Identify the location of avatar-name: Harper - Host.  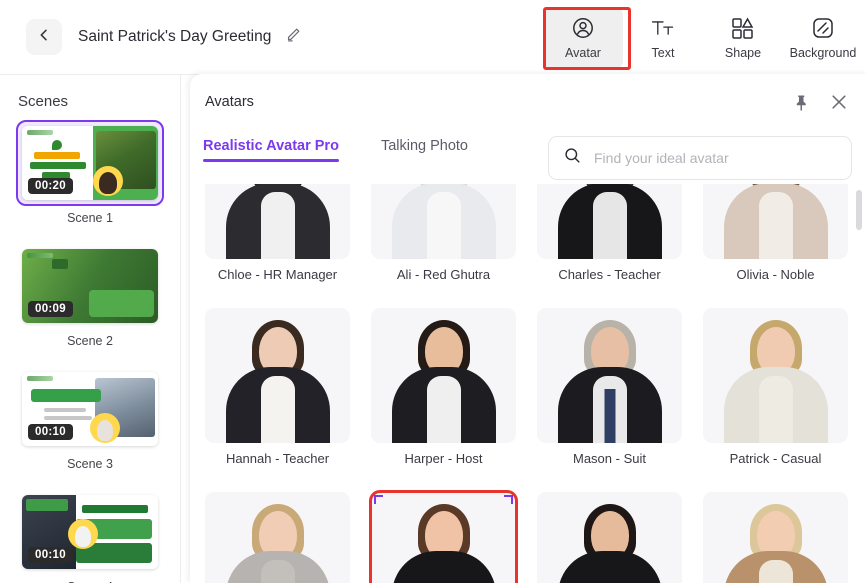
(443, 458).